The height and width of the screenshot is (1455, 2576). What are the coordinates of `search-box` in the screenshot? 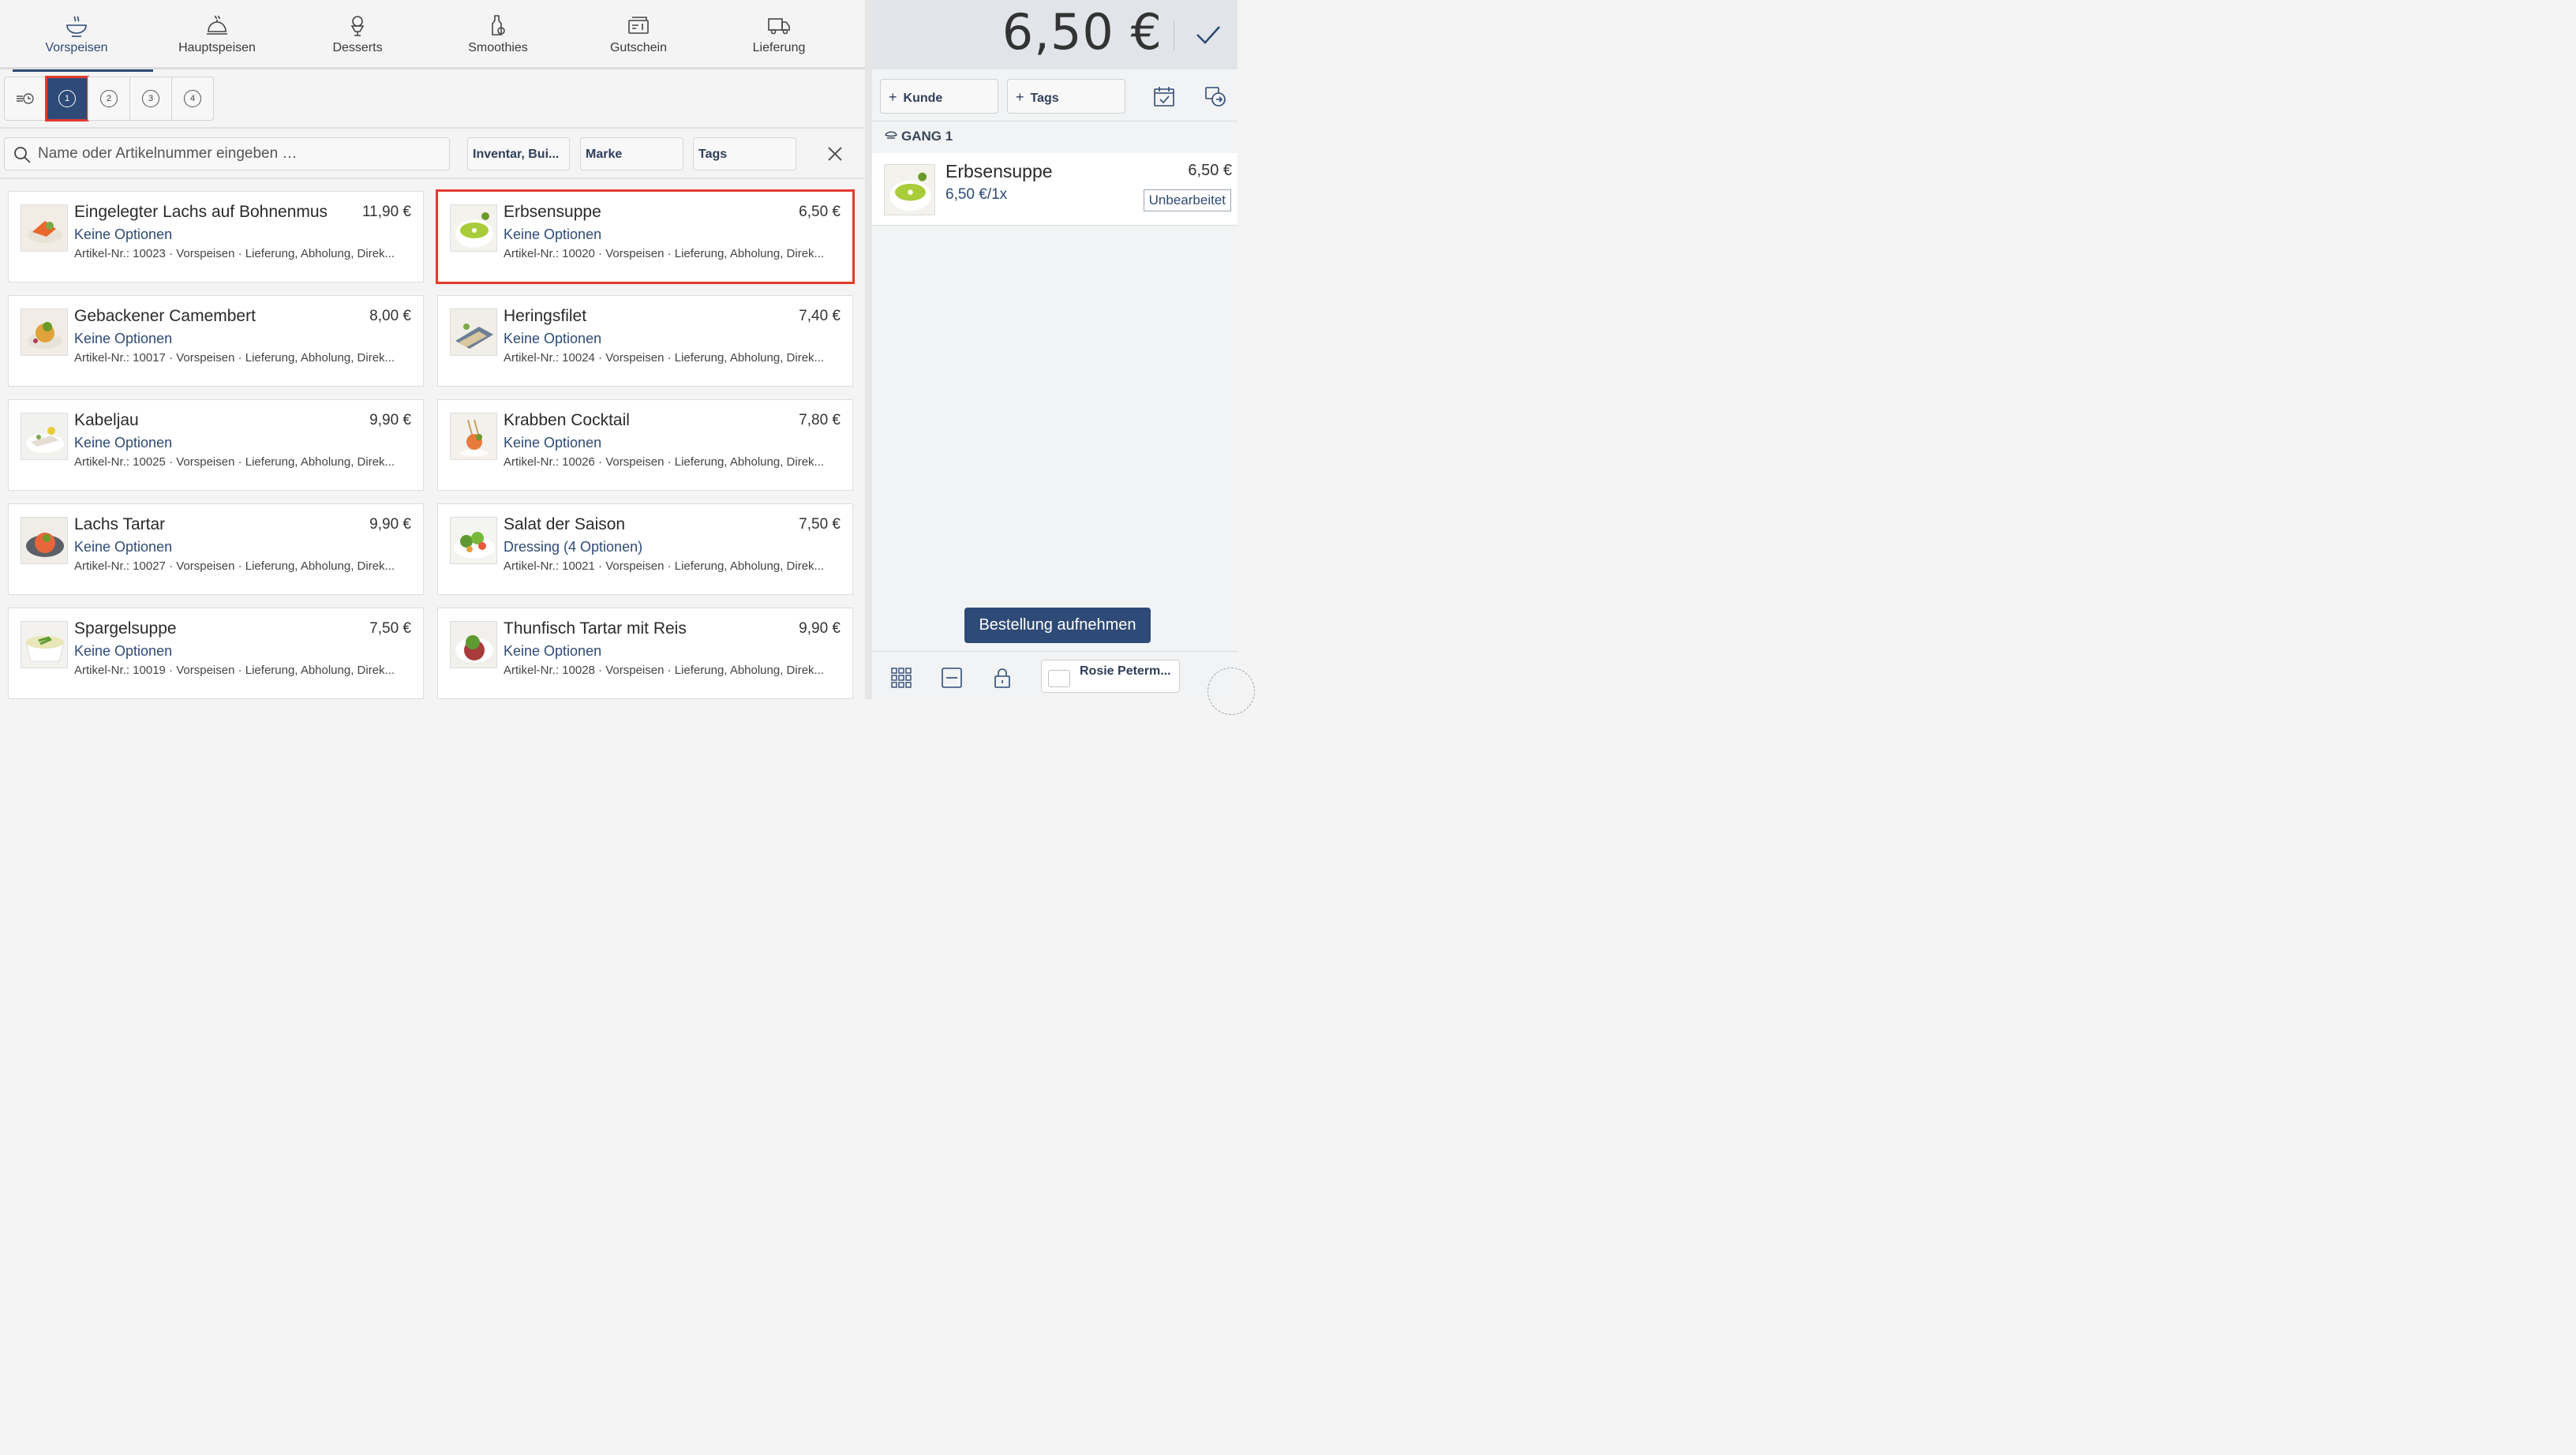 It's located at (227, 153).